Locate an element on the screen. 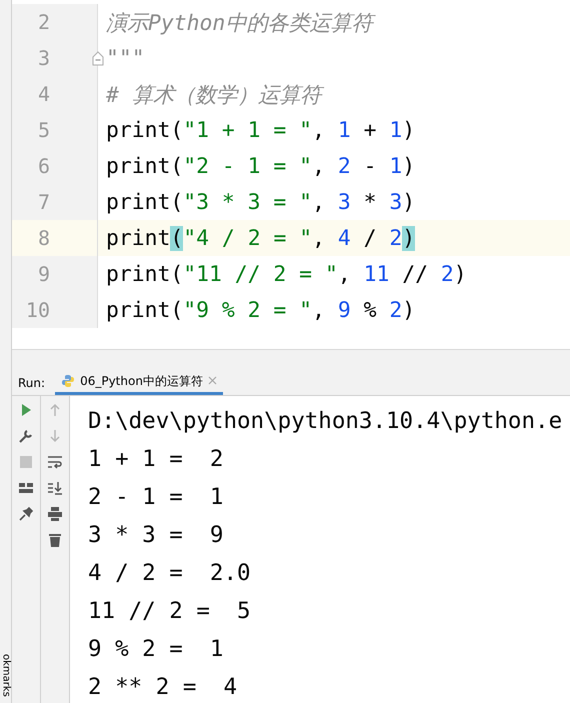 Image resolution: width=570 pixels, height=703 pixels. print-icon is located at coordinates (55, 514).